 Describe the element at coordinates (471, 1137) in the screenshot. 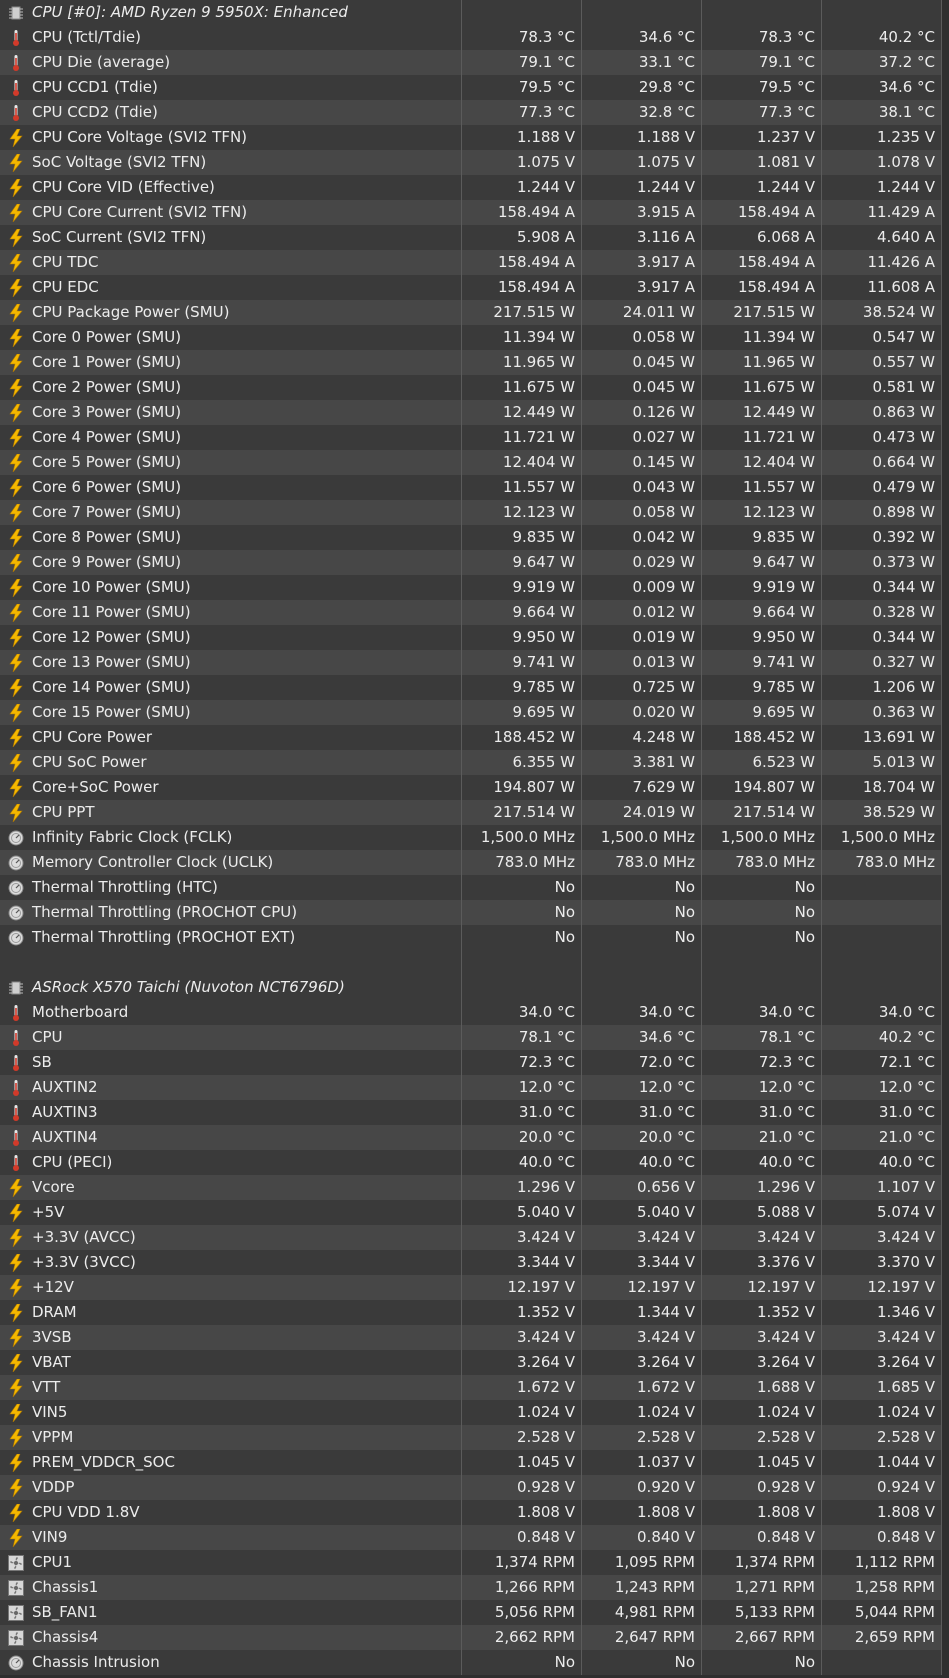

I see `sensor-row-auxtin4: AUXTIN4 20.0 °C 20.0 °C 21.0 °C 21.0 °C` at that location.